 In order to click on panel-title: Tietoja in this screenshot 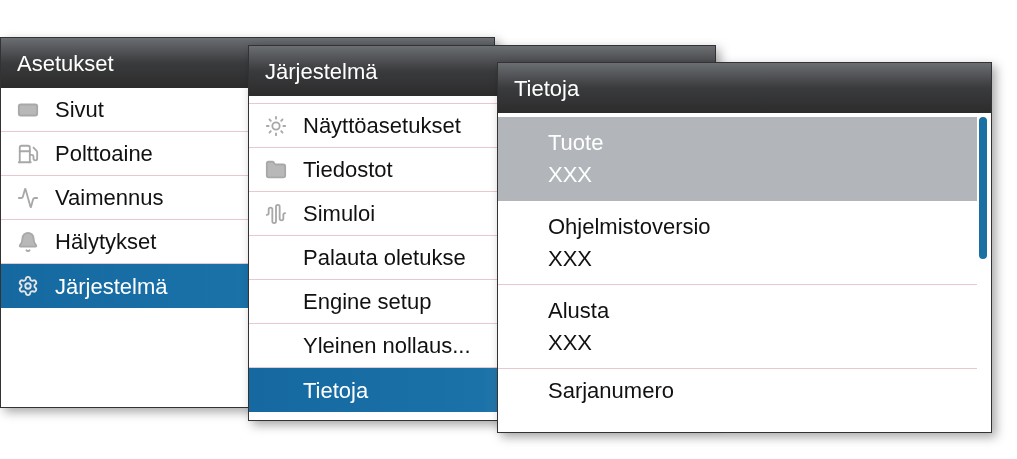, I will do `click(547, 88)`.